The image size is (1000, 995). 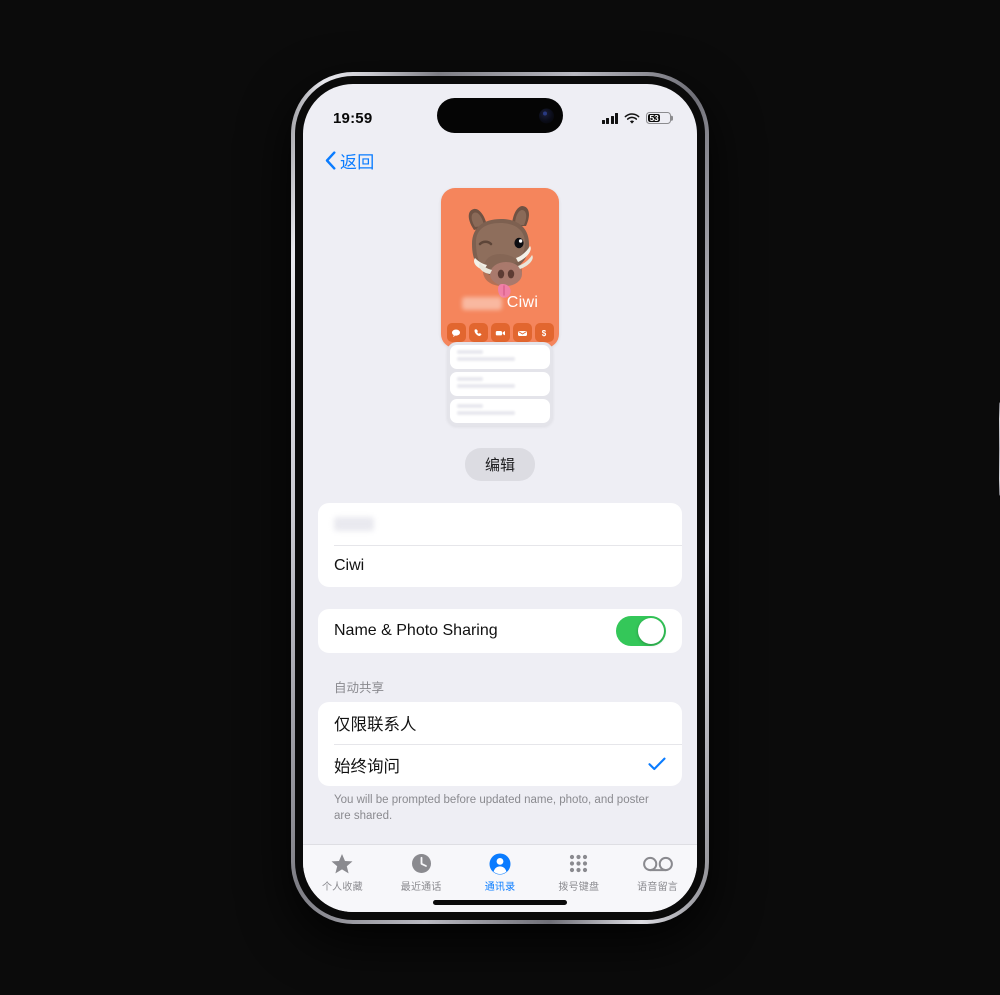 What do you see at coordinates (481, 303) in the screenshot?
I see `poster-name-redacted` at bounding box center [481, 303].